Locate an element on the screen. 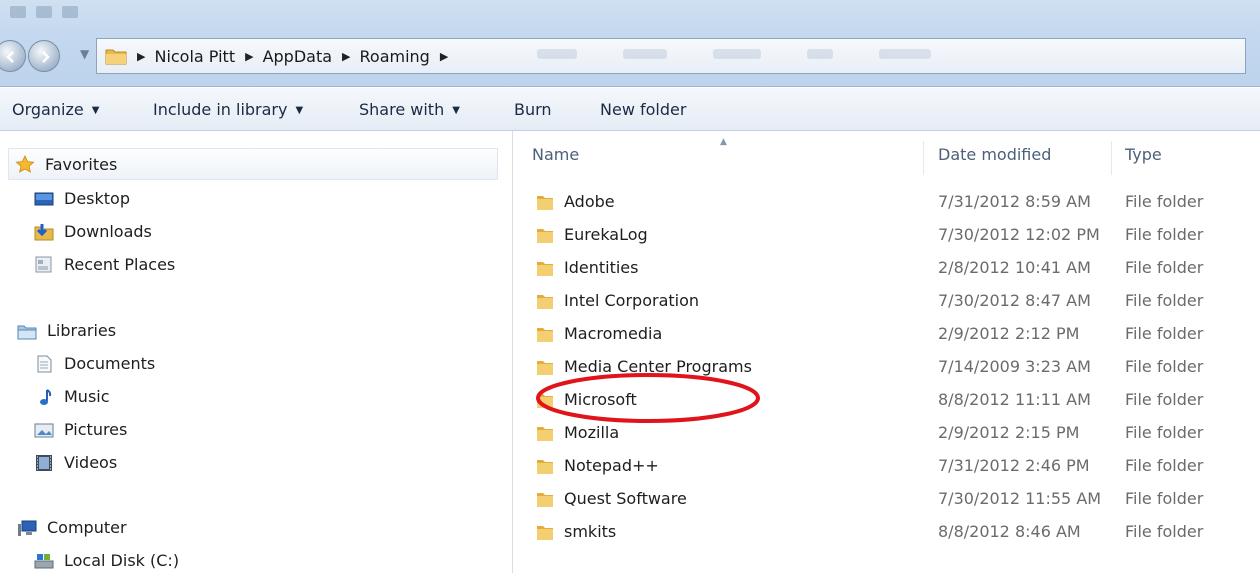 The image size is (1260, 573). music-icon is located at coordinates (46, 396).